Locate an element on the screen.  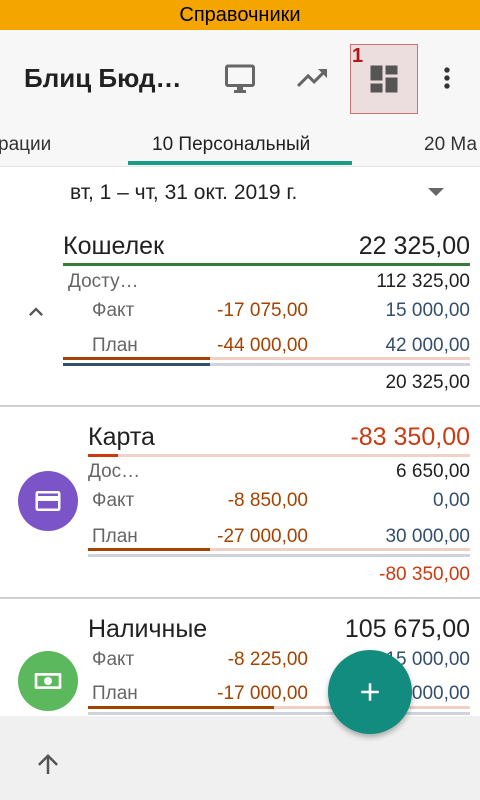
tab-next: 20 Ма is located at coordinates (450, 145).